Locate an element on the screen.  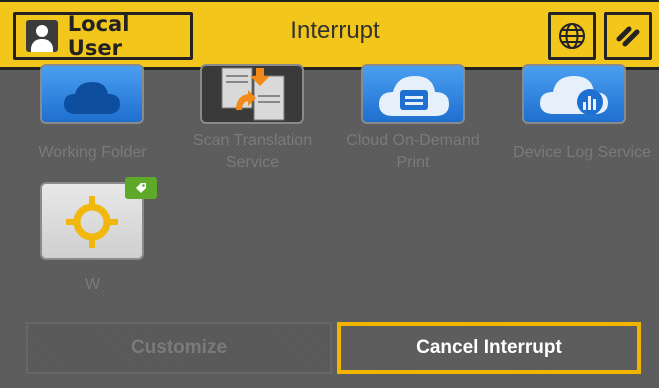
cloud-on-demand-print-app is located at coordinates (413, 94).